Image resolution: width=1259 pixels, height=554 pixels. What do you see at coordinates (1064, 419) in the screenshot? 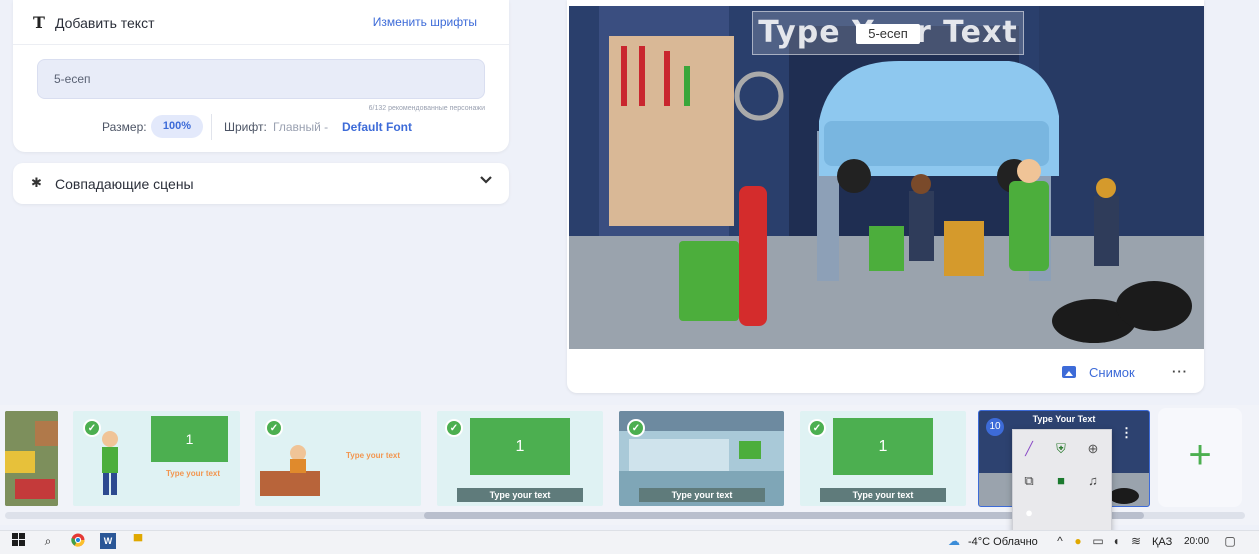
I see `thumb-caption: Type Your Text` at bounding box center [1064, 419].